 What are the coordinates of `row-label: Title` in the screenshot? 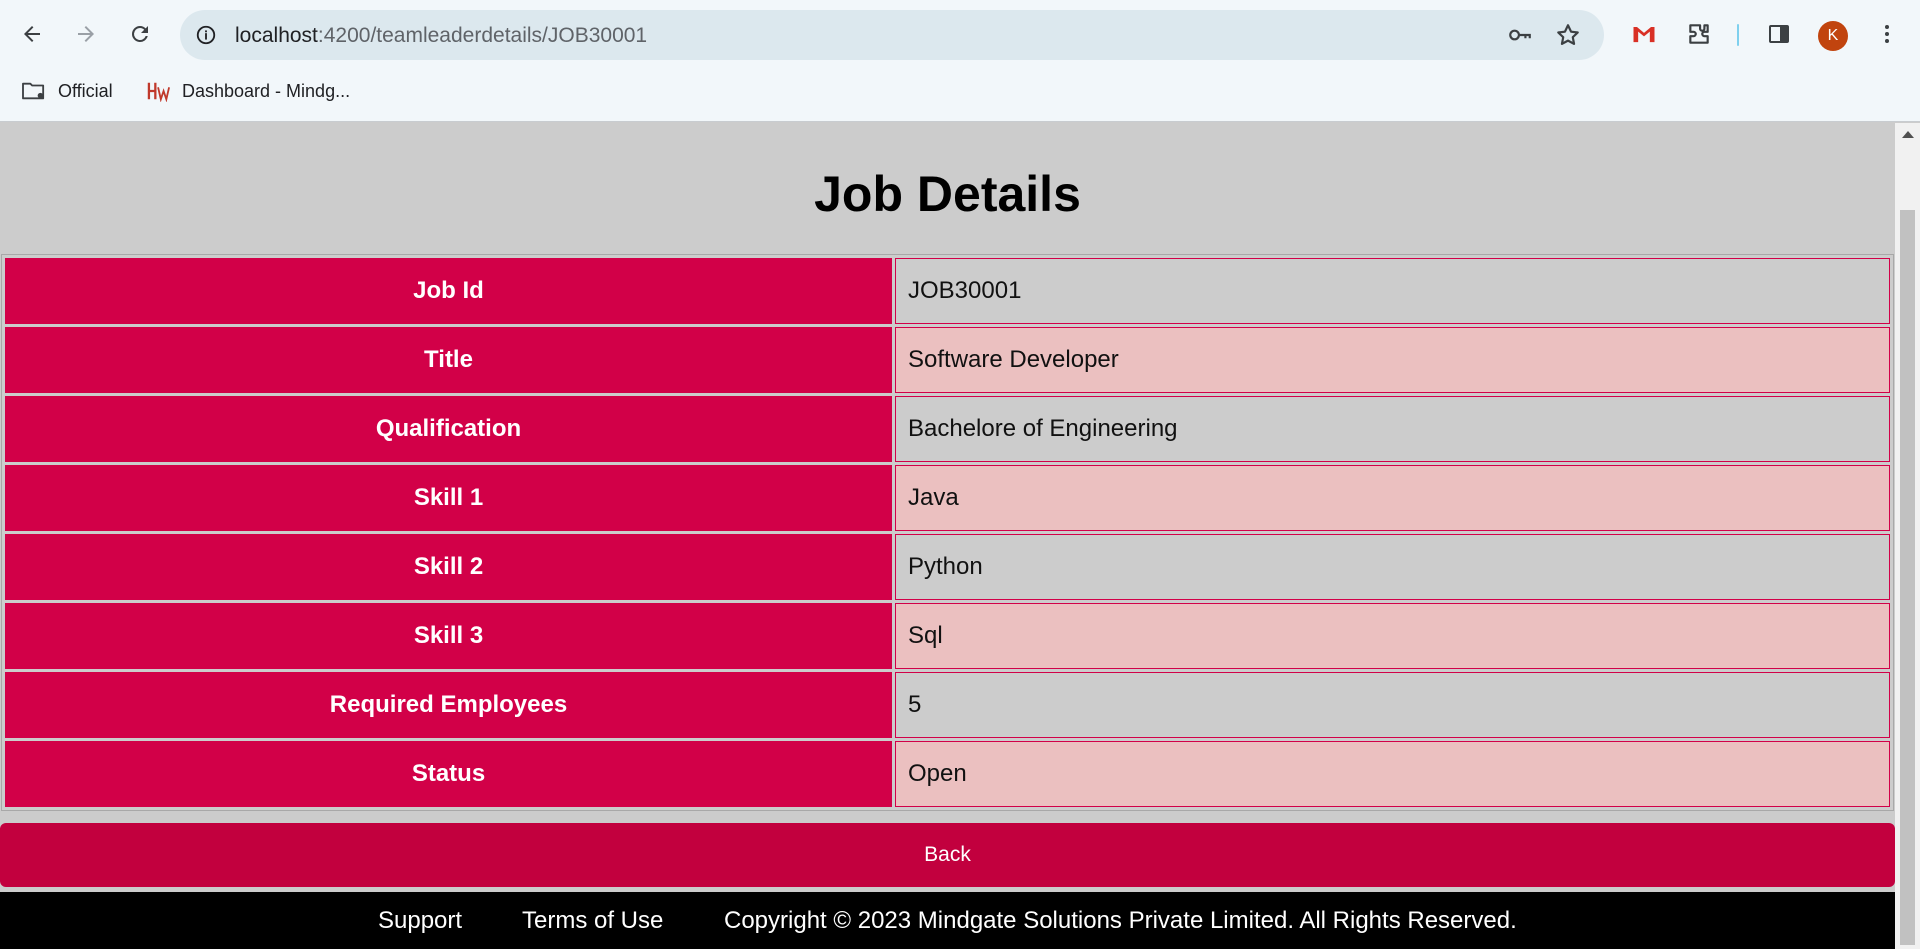 It's located at (448, 360).